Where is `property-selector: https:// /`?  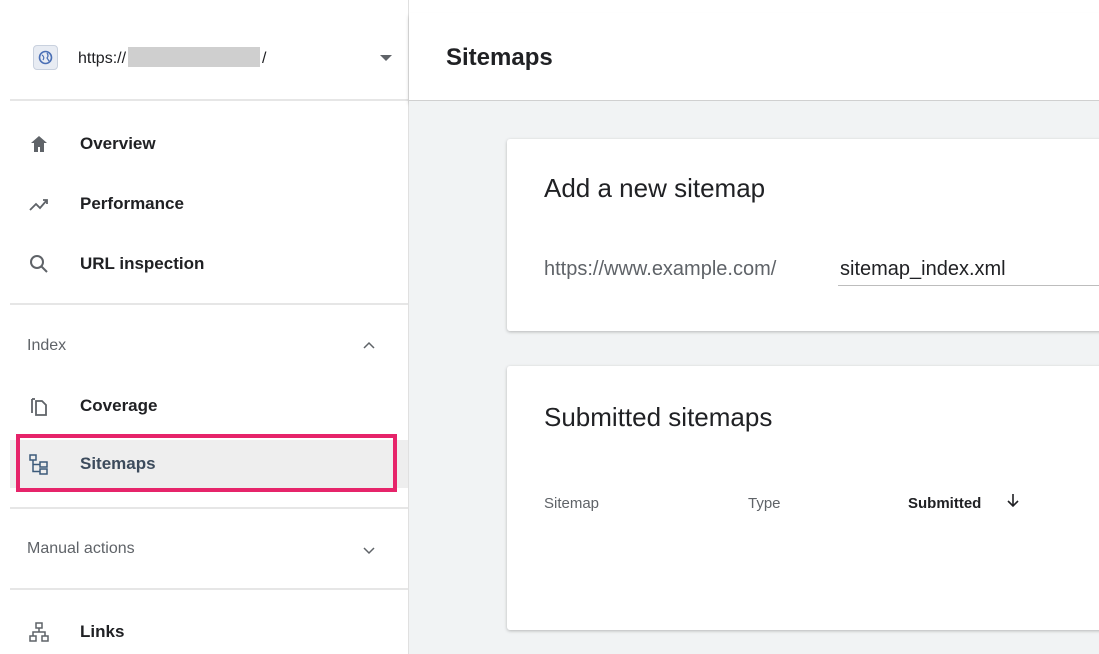 property-selector: https:// / is located at coordinates (209, 57).